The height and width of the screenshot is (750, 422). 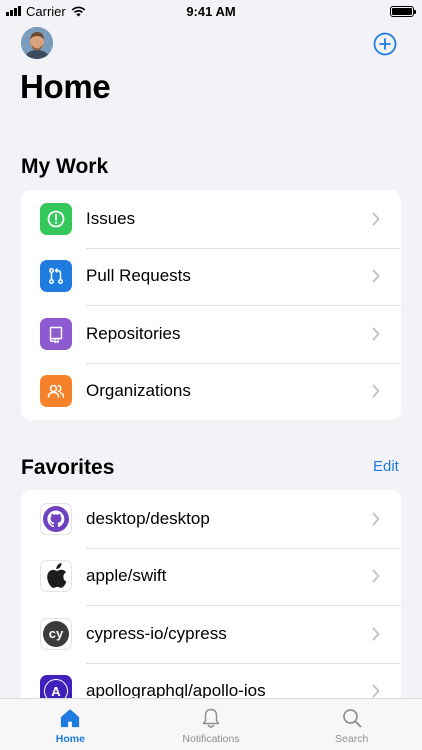 What do you see at coordinates (352, 718) in the screenshot?
I see `search-icon` at bounding box center [352, 718].